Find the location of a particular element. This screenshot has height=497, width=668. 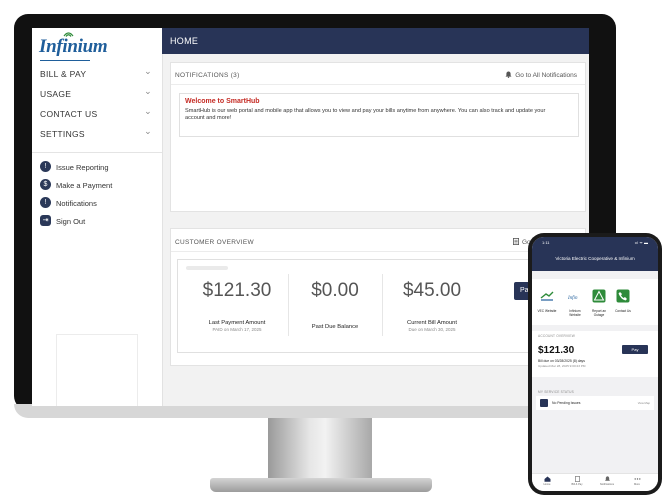

phone-updated-text: Updated Mar 28, 2025 9:00:23 PM is located at coordinates (562, 366).